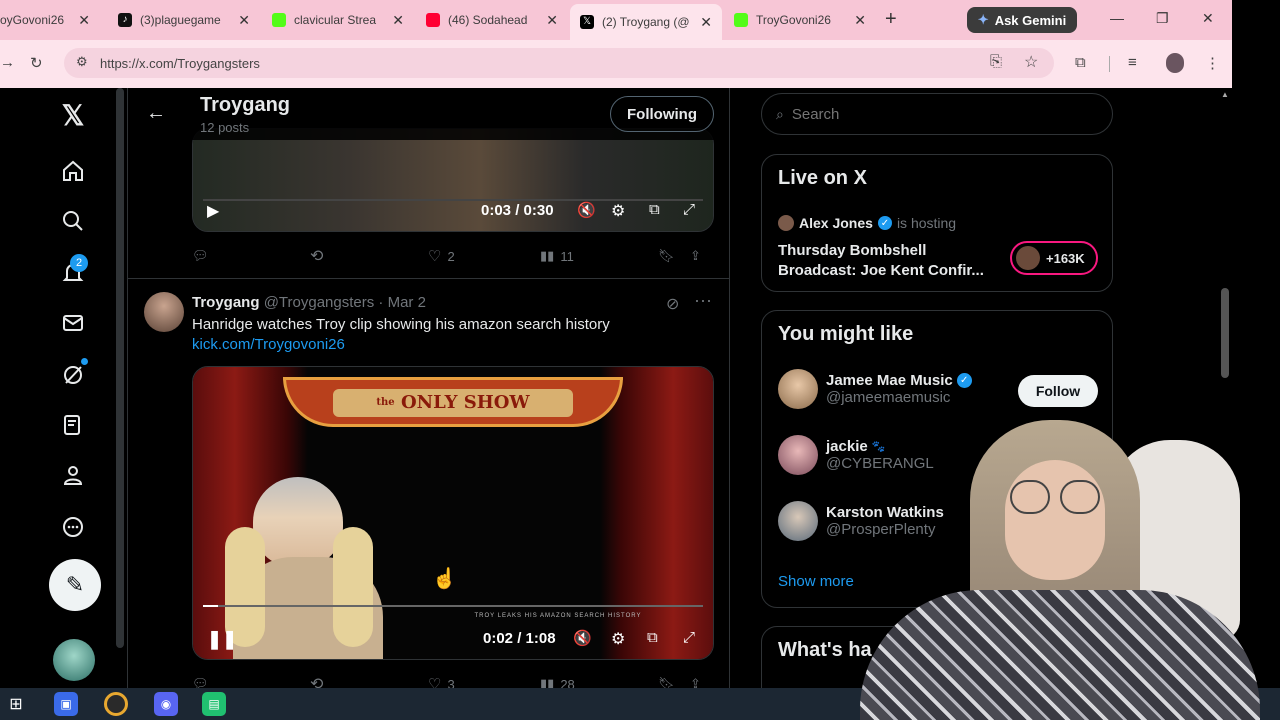 The width and height of the screenshot is (1280, 720). Describe the element at coordinates (164, 312) in the screenshot. I see `author-avatar` at that location.